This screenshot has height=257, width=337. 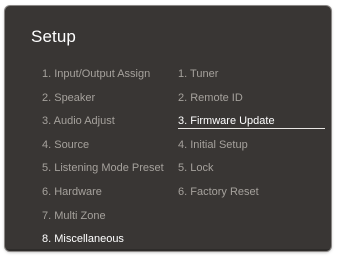 I want to click on main-menu-item-hardware: 6. Hardware, so click(x=103, y=196).